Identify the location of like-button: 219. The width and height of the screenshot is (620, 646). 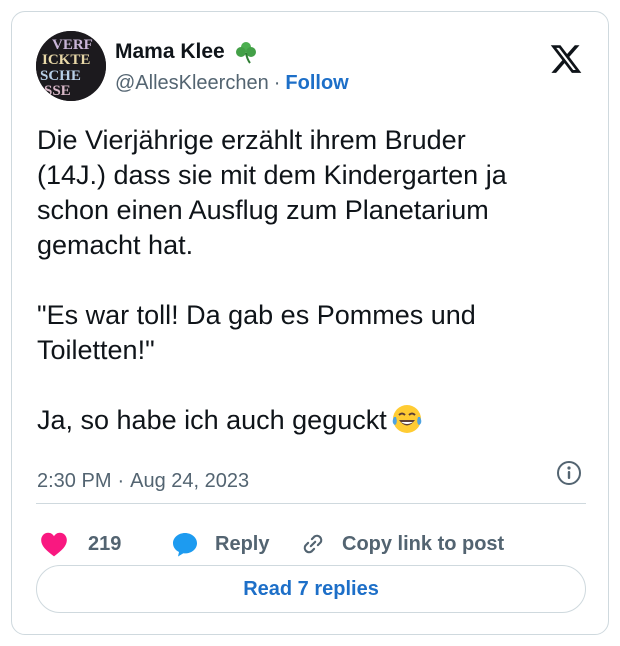
(80, 544).